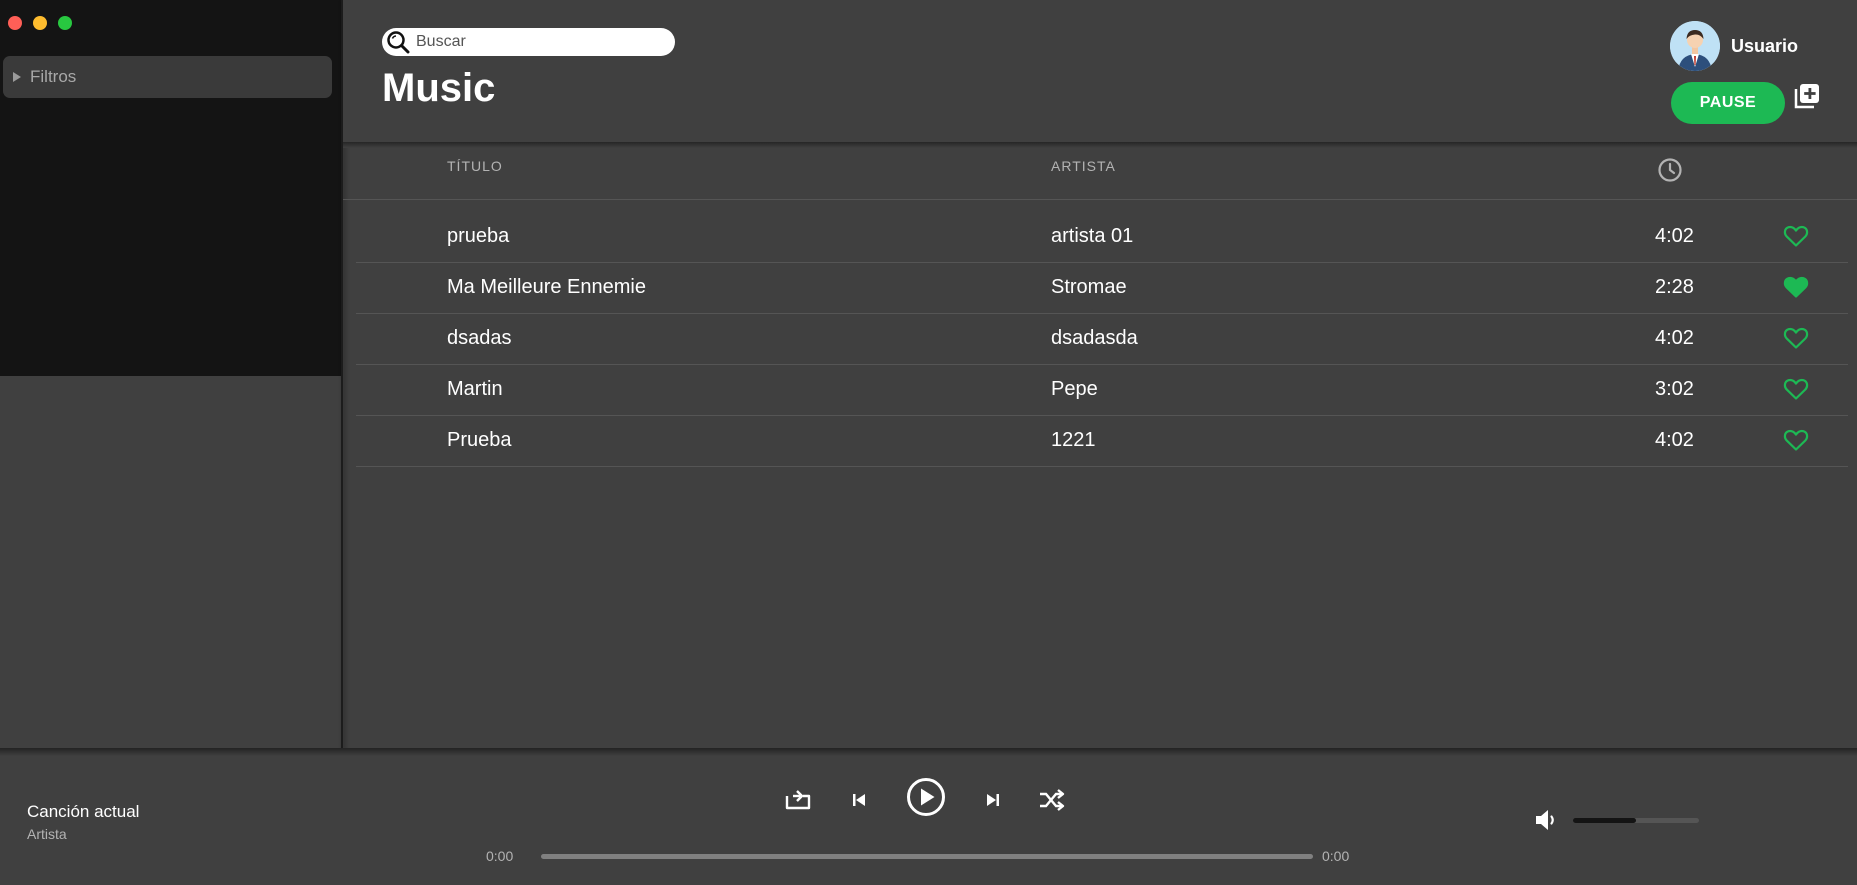 This screenshot has height=885, width=1857. I want to click on window-close-button, so click(15, 23).